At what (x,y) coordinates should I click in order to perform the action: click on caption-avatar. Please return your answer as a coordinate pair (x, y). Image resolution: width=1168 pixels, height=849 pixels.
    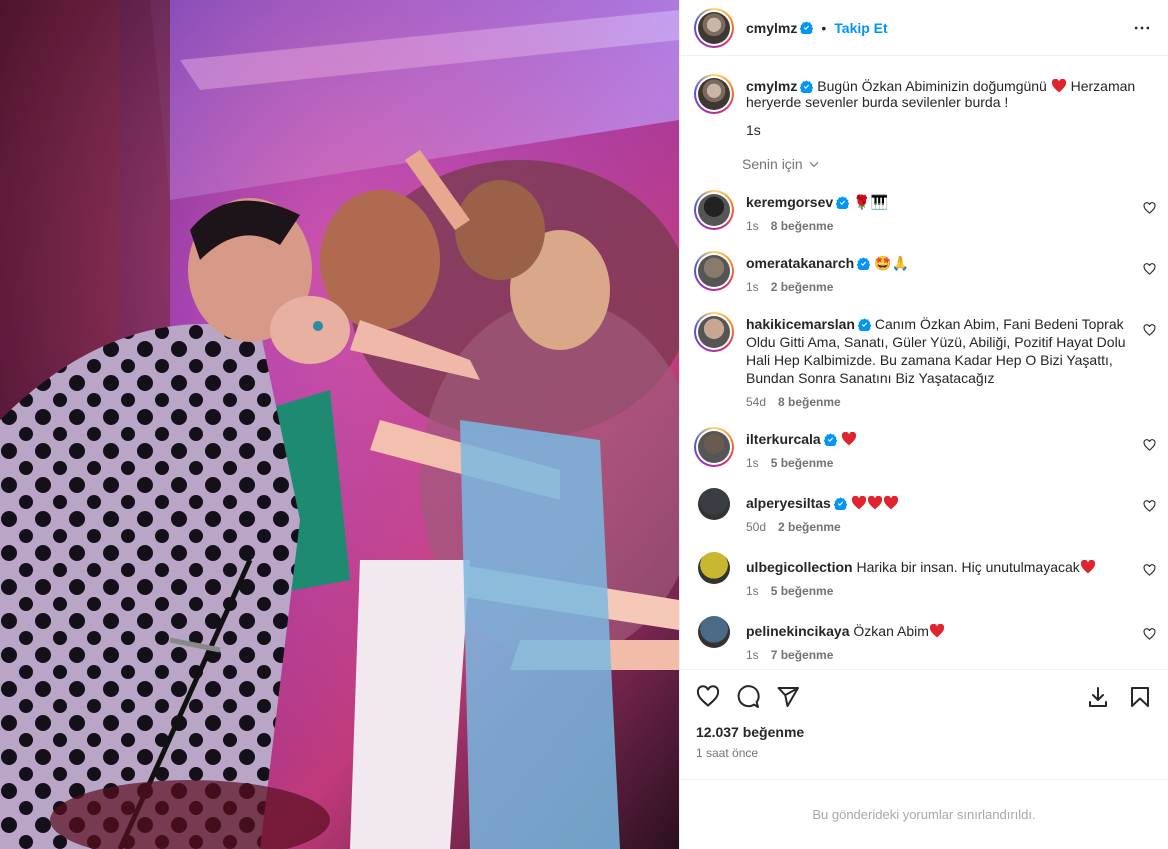
    Looking at the image, I should click on (714, 94).